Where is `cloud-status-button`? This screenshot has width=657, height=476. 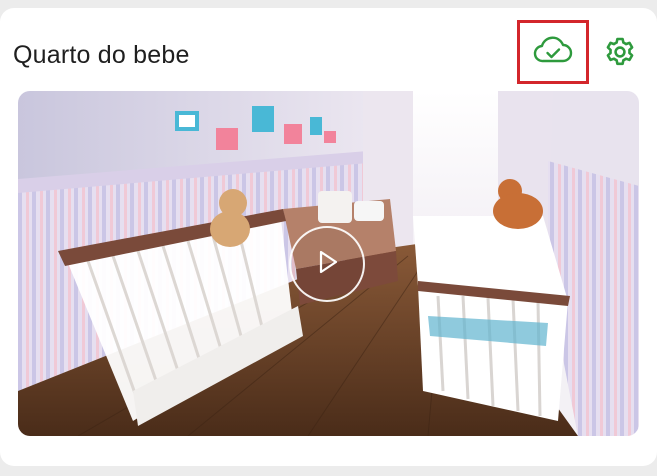
cloud-status-button is located at coordinates (553, 52).